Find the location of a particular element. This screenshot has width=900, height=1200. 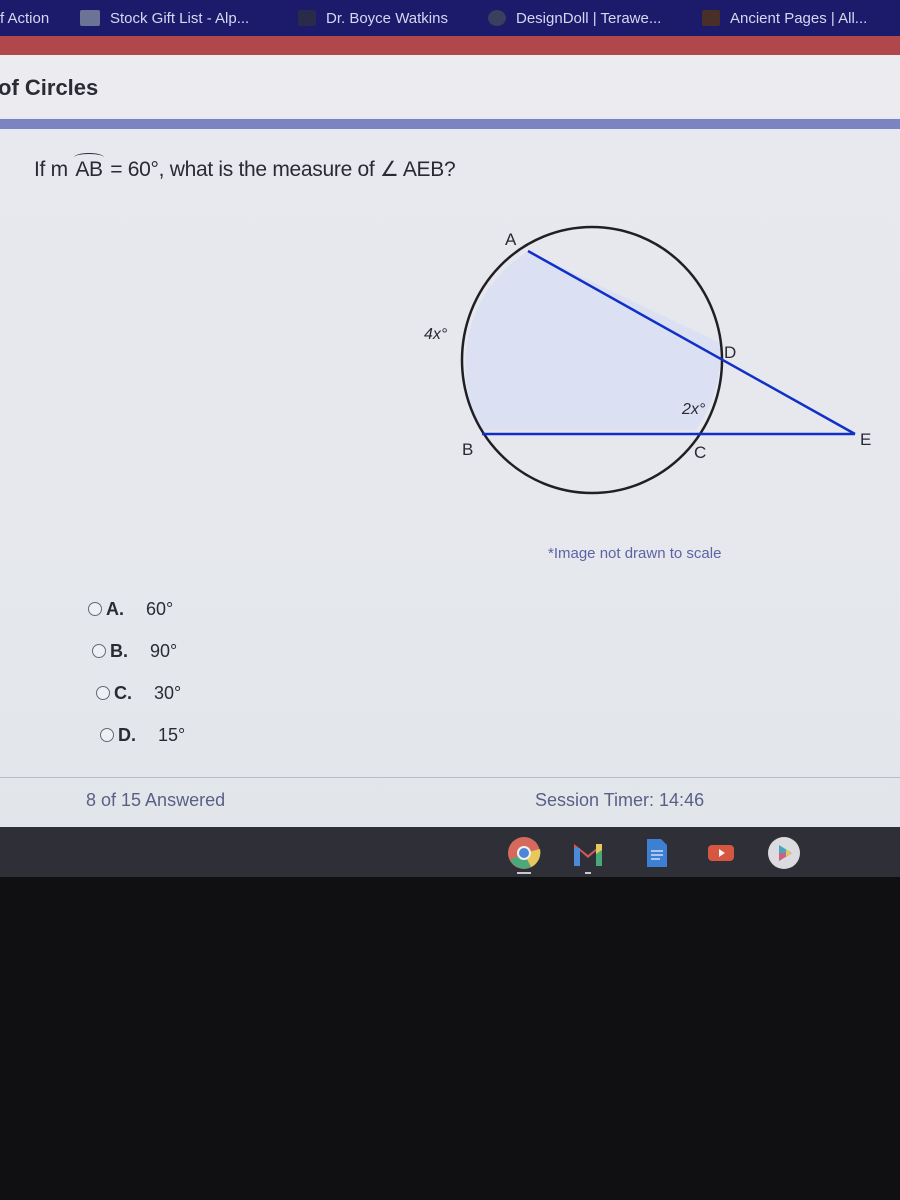

site-icon is located at coordinates (307, 18).